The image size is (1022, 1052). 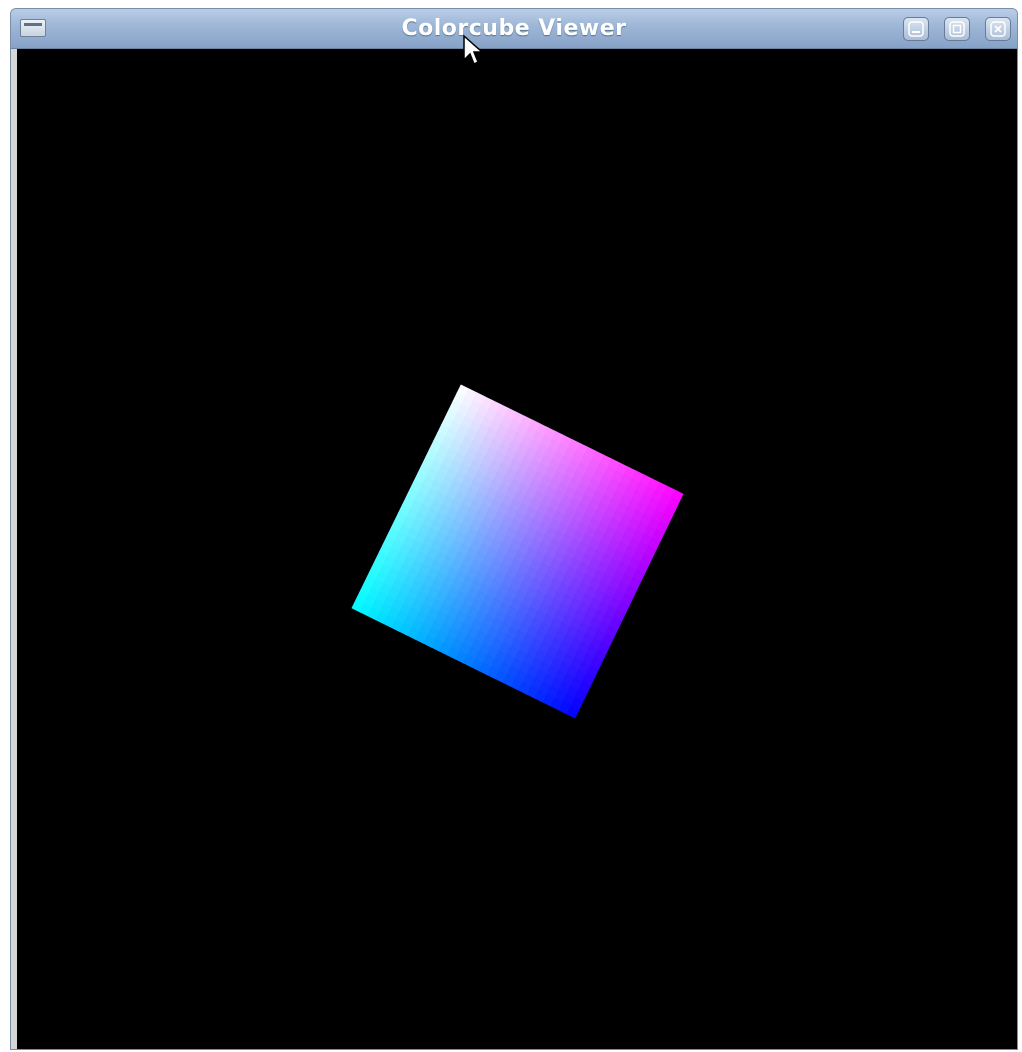 I want to click on color-cube, so click(x=517, y=551).